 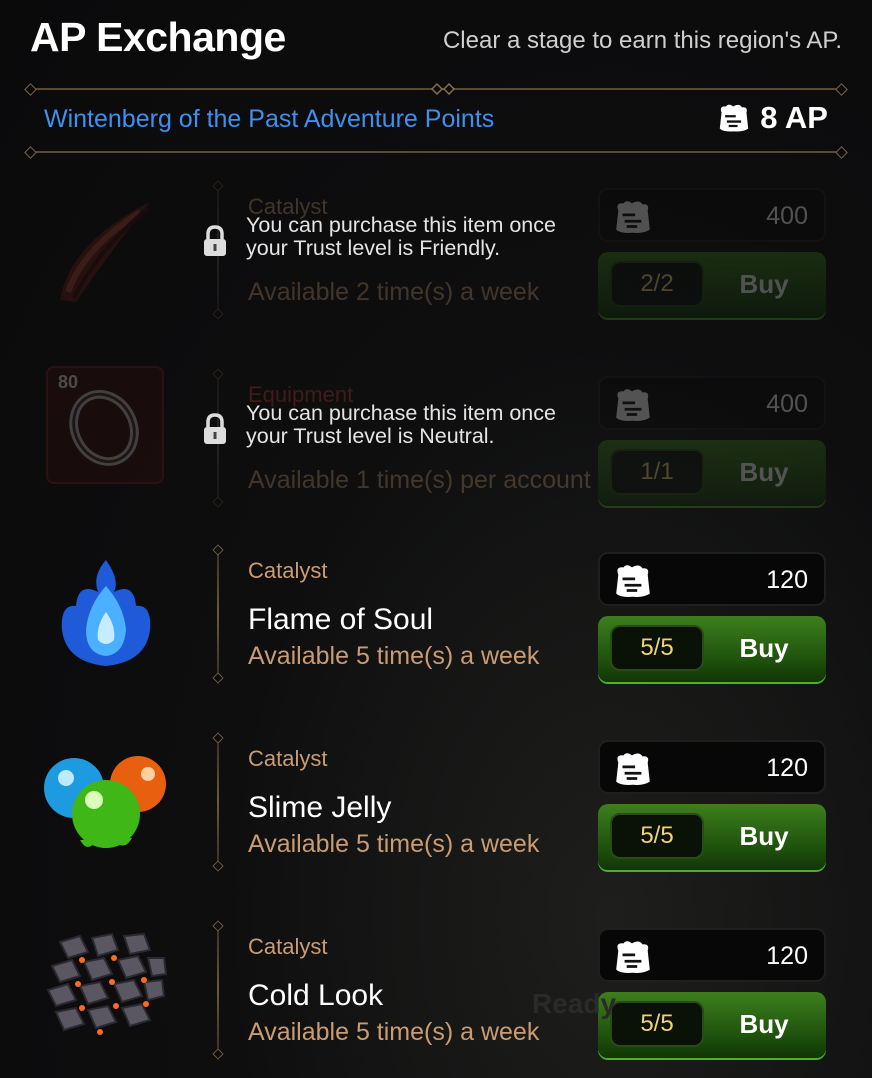 I want to click on purchase-count: 1/1, so click(x=657, y=472).